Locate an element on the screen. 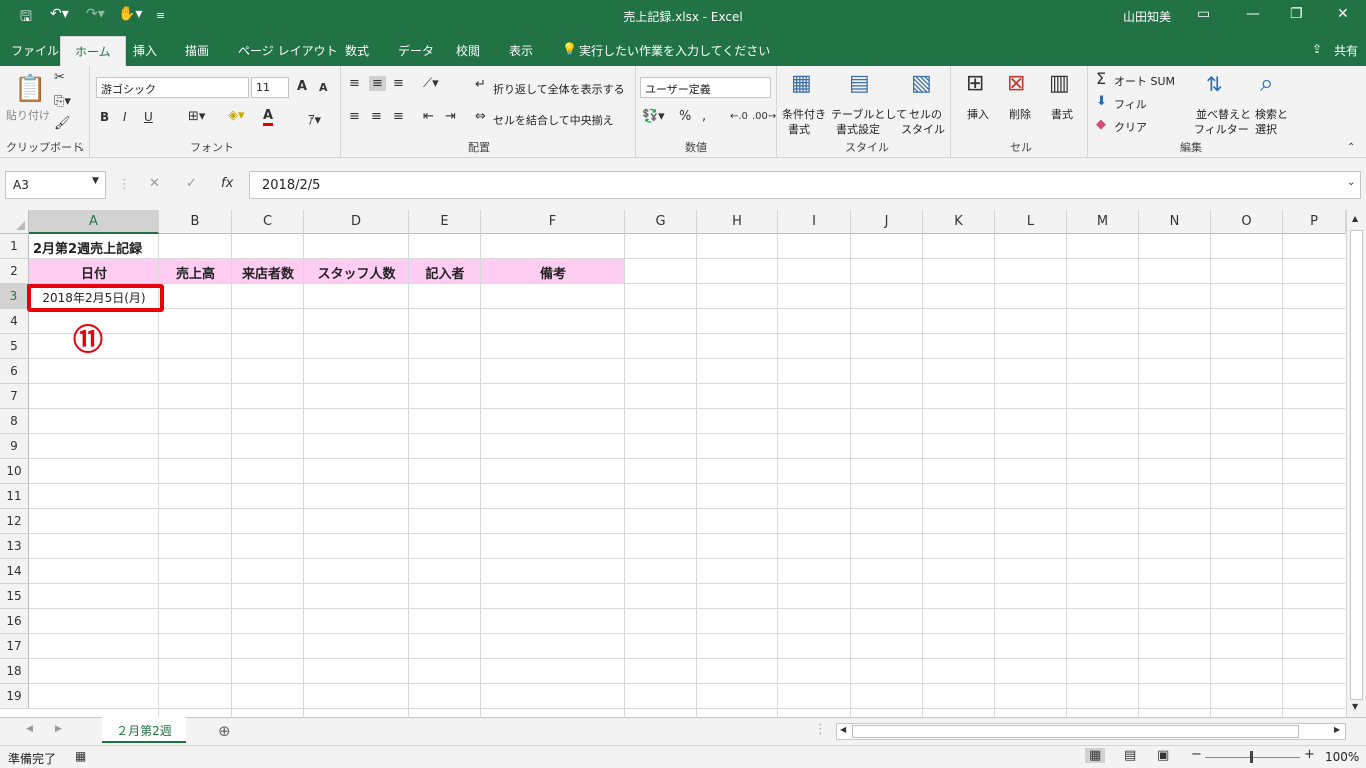 The height and width of the screenshot is (768, 1366). tab-draw: 描画 is located at coordinates (197, 50).